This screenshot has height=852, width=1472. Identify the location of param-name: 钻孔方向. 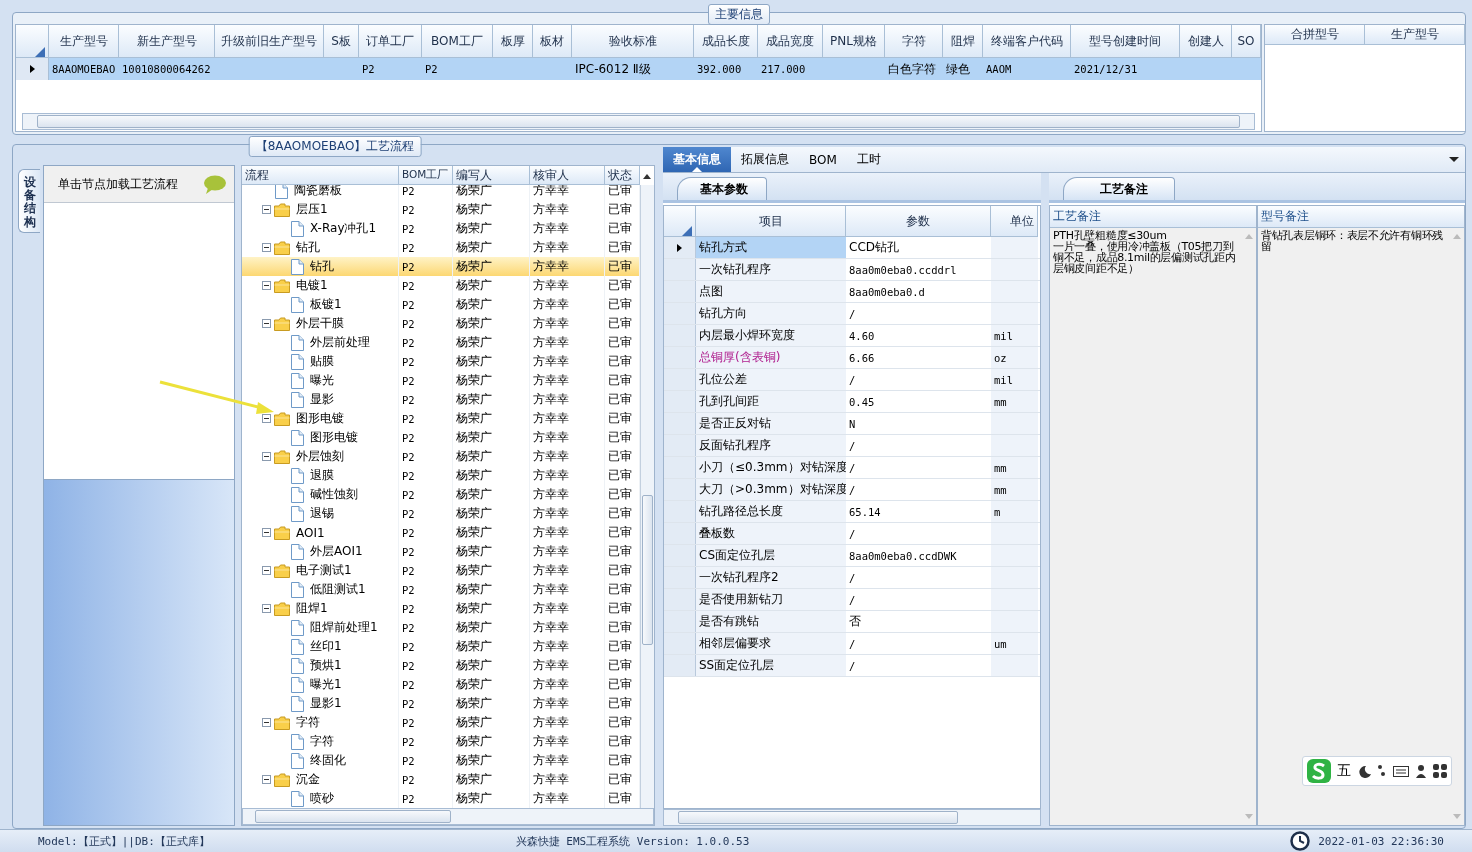
(771, 313).